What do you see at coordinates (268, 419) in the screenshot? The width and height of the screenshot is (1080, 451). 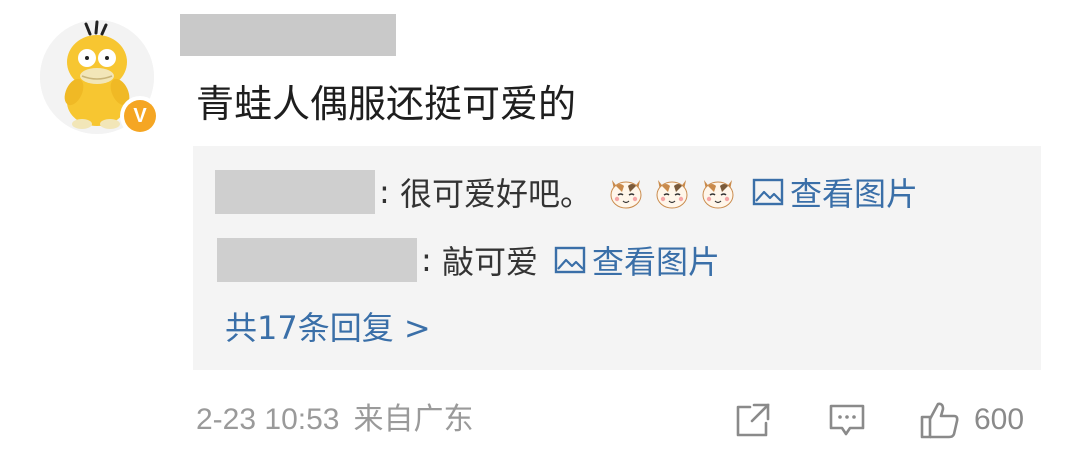 I see `comment-timestamp: 2-23 10:53` at bounding box center [268, 419].